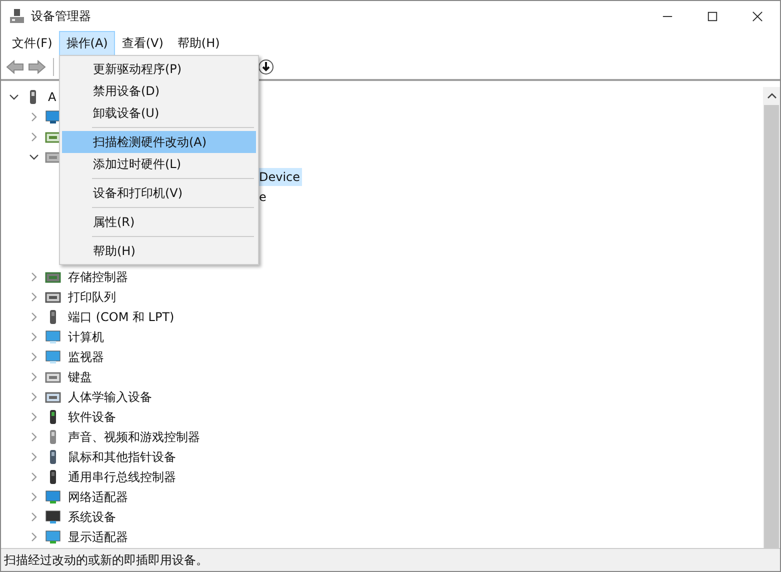  What do you see at coordinates (87, 43) in the screenshot?
I see `menu-title: 操作(A)` at bounding box center [87, 43].